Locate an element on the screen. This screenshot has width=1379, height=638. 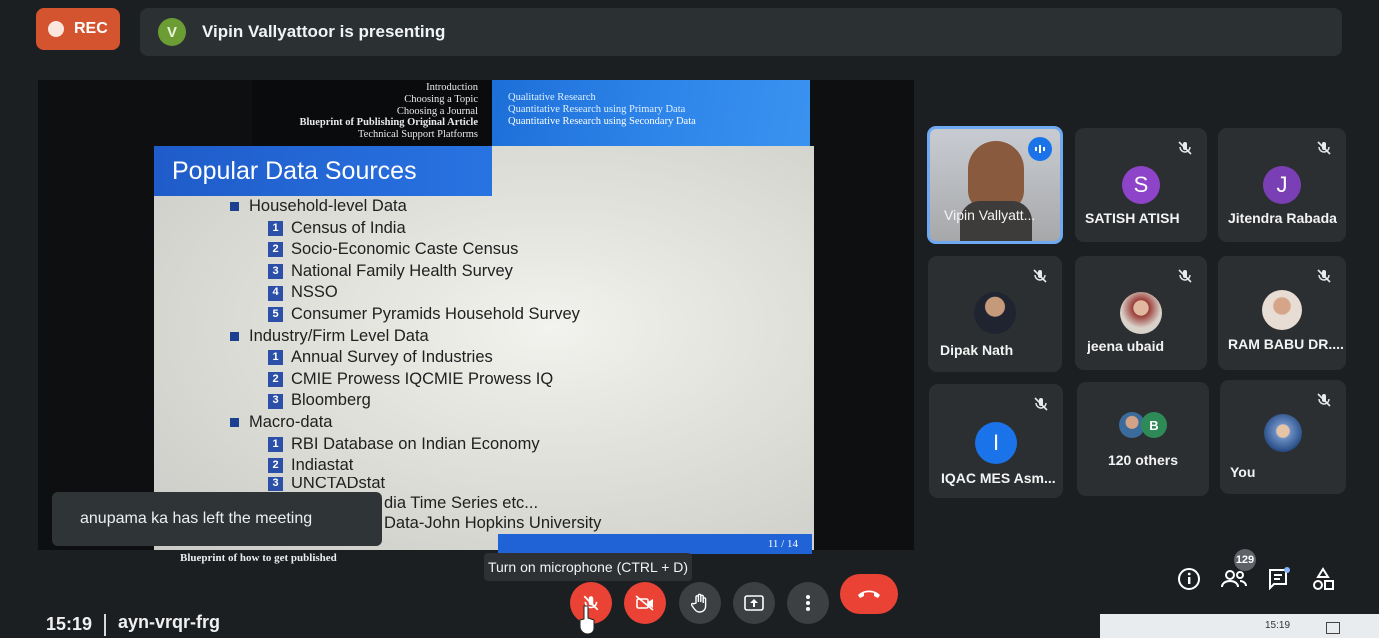
list-item: 1 Census of India is located at coordinates (405, 229).